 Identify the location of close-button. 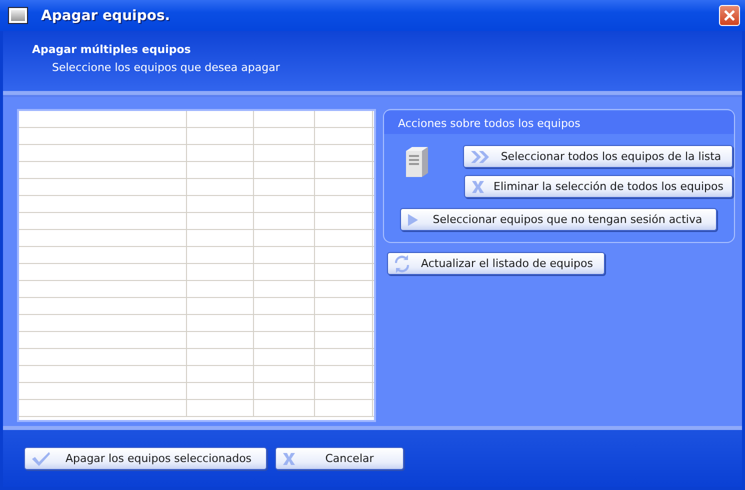
(729, 15).